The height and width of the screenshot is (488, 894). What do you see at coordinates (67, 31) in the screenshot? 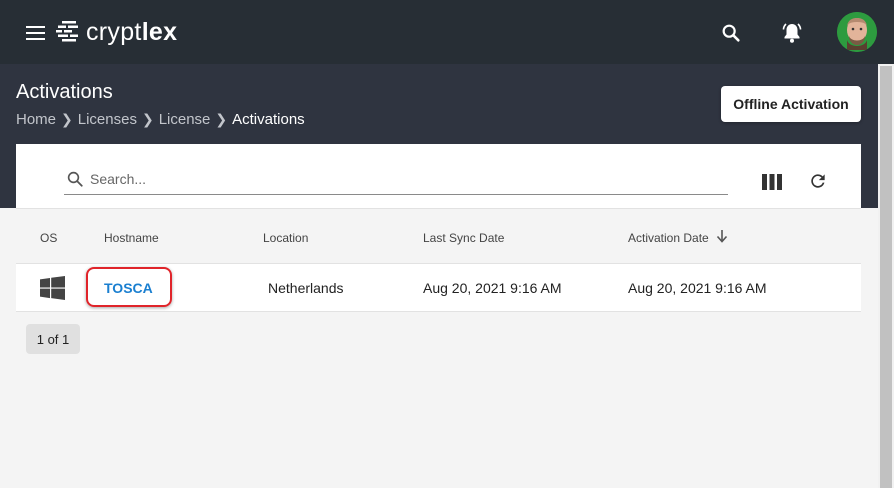
I see `logo-mark-icon` at bounding box center [67, 31].